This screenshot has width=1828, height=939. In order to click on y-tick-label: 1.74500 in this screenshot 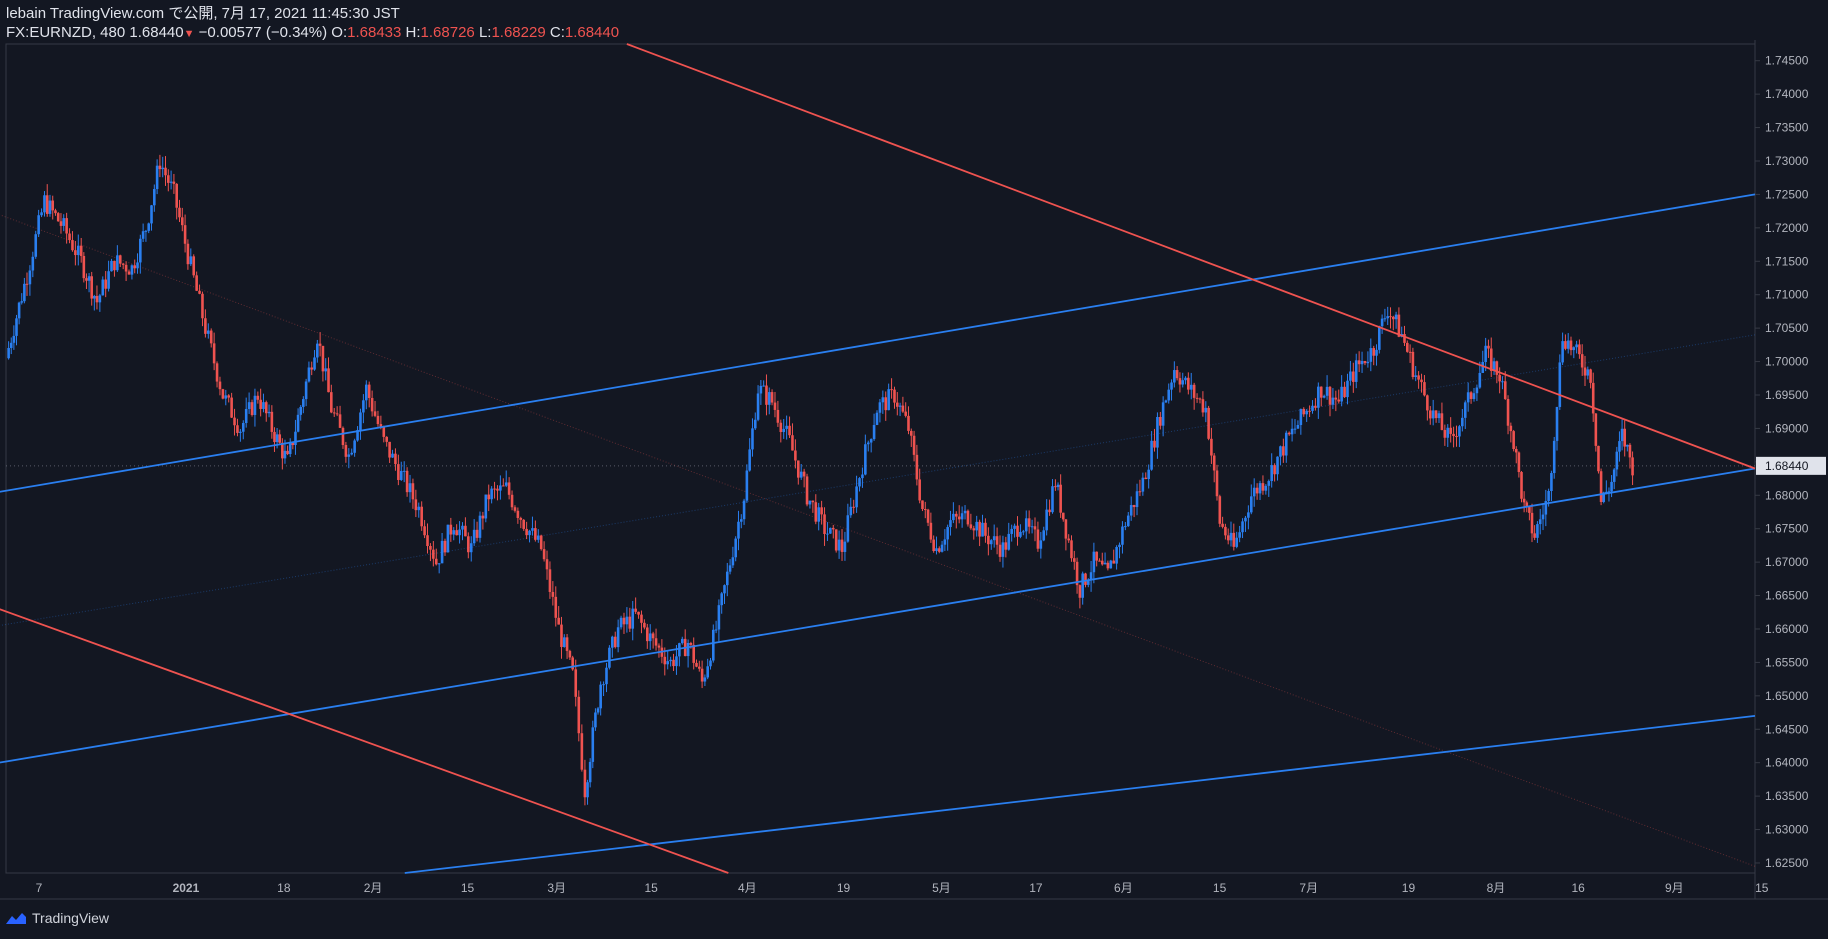, I will do `click(1787, 61)`.